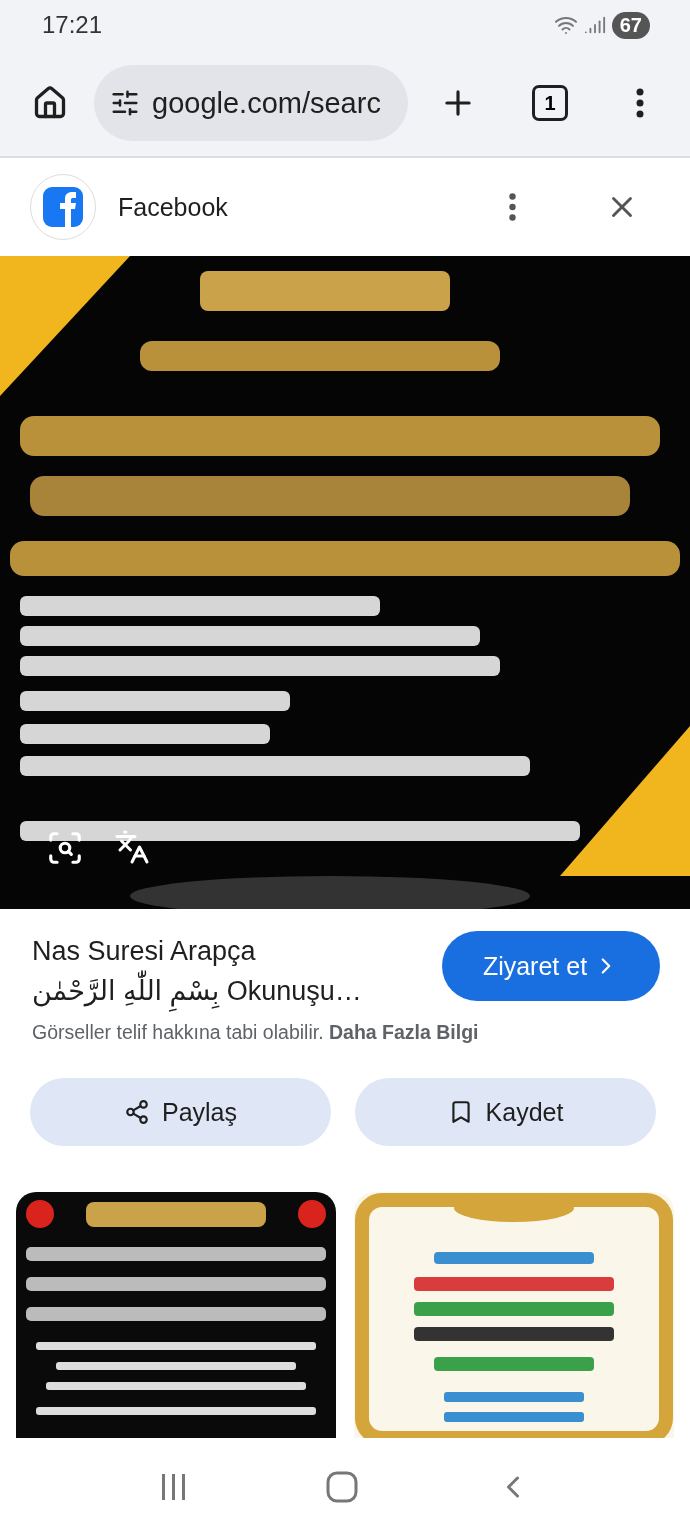 The width and height of the screenshot is (690, 1533). I want to click on site-settings-icon, so click(125, 103).